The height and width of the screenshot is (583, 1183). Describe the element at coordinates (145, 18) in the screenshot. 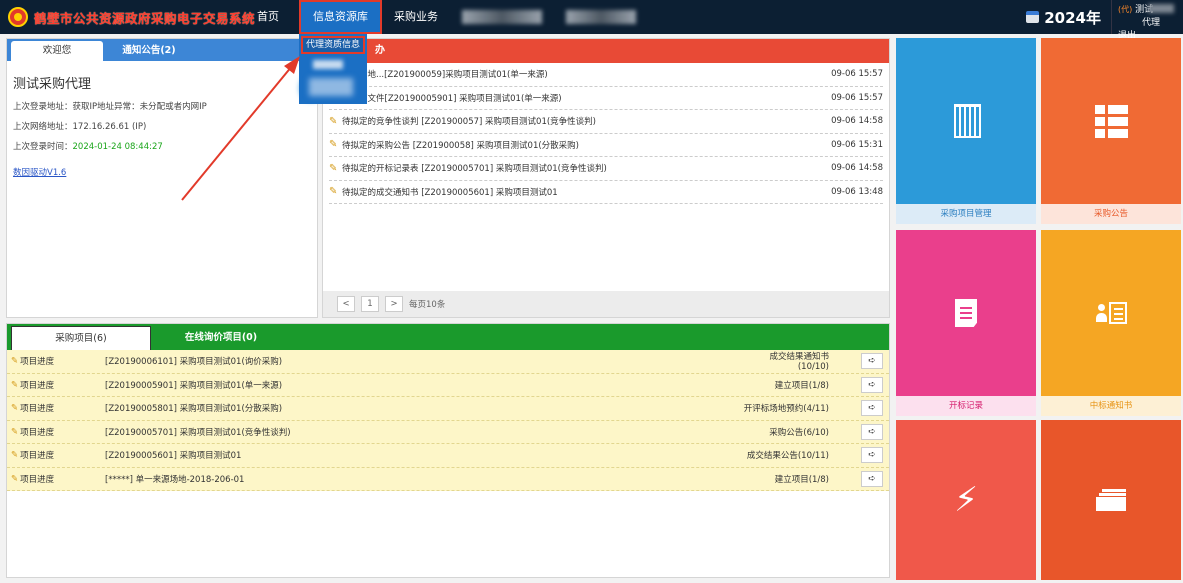

I see `system-title: 鹤壁市公共资源政府采购电子交易系统` at that location.